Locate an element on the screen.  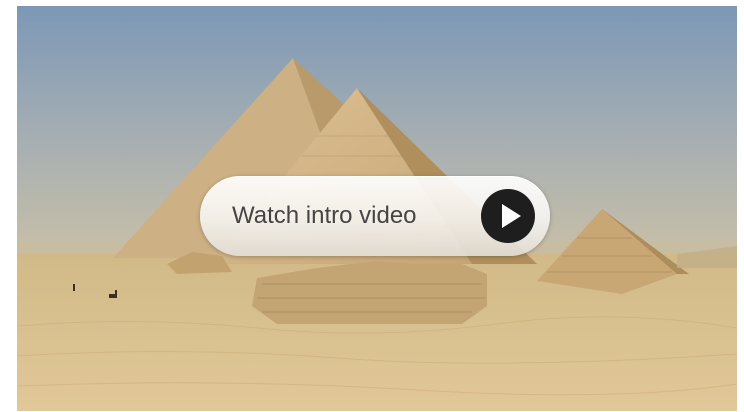
play-icon is located at coordinates (508, 216).